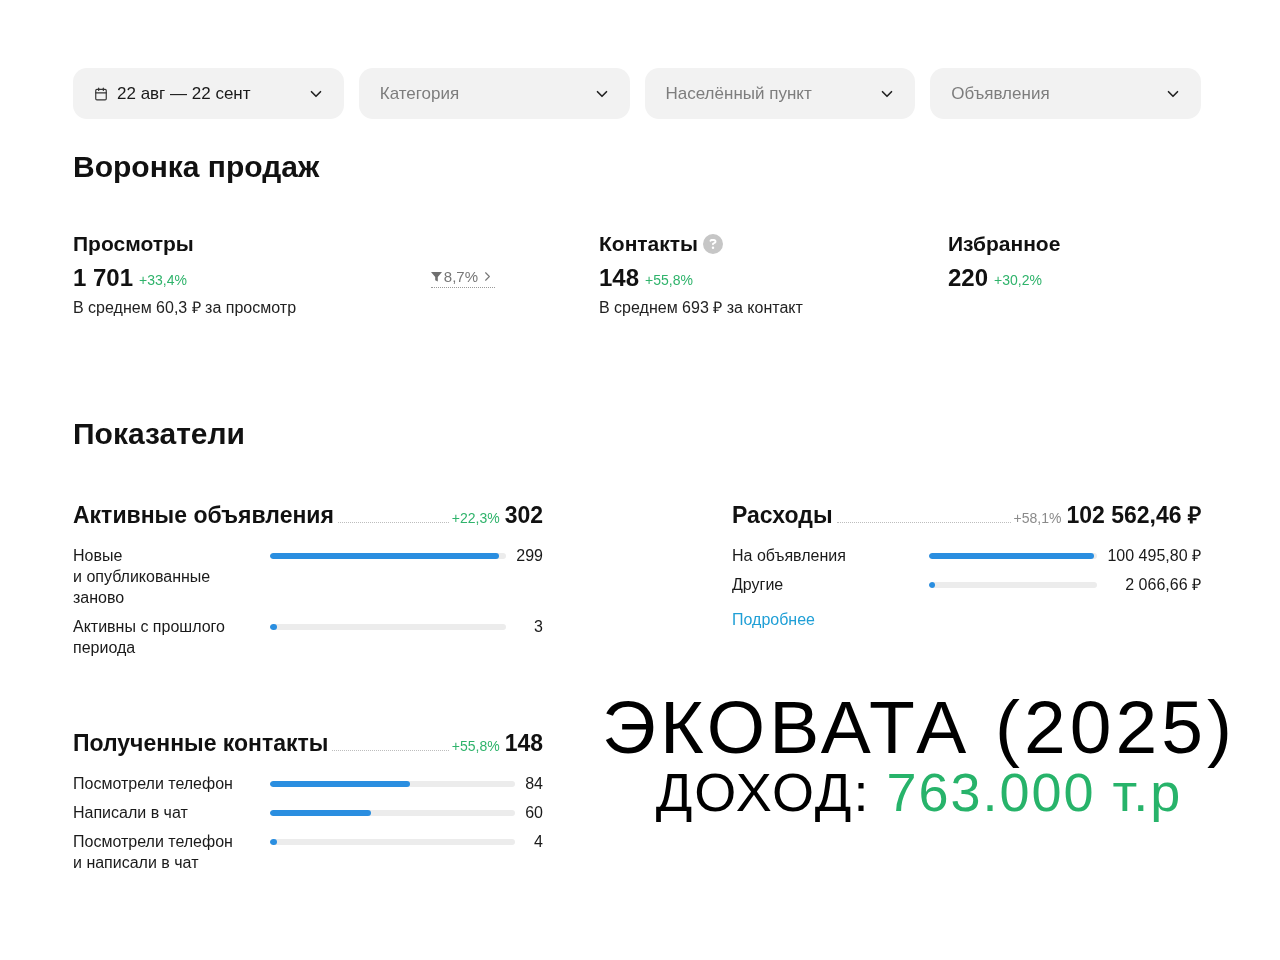 This screenshot has height=960, width=1280. I want to click on row-value: 299, so click(529, 556).